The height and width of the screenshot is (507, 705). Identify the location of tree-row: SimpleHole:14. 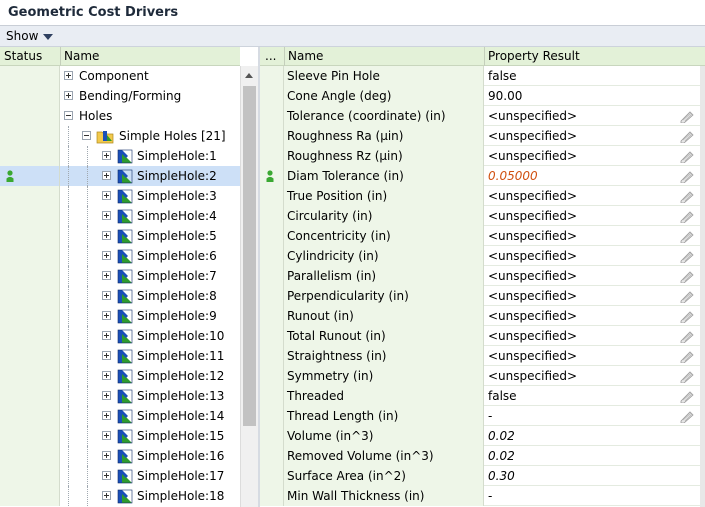
(120, 416).